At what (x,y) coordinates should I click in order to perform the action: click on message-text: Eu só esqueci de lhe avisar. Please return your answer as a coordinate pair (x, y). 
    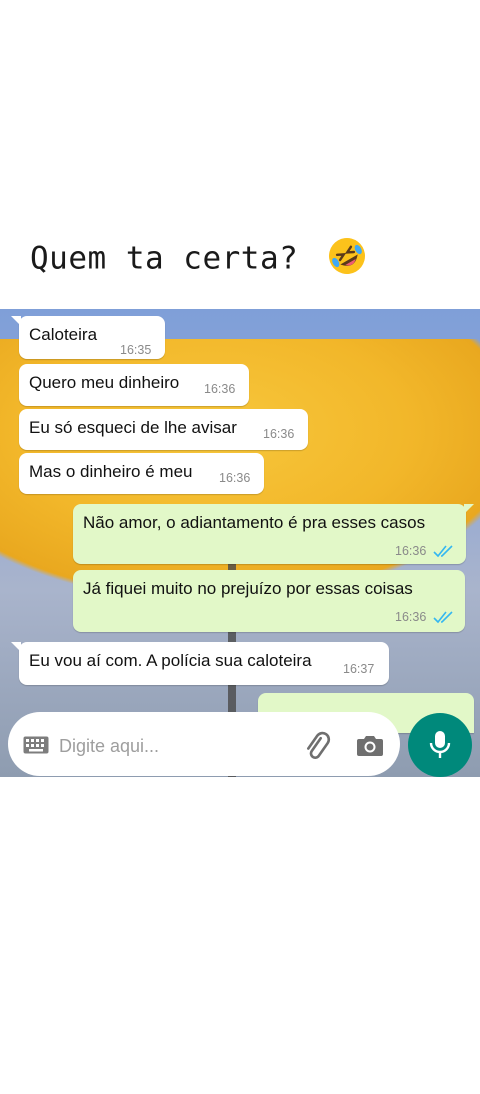
    Looking at the image, I should click on (133, 427).